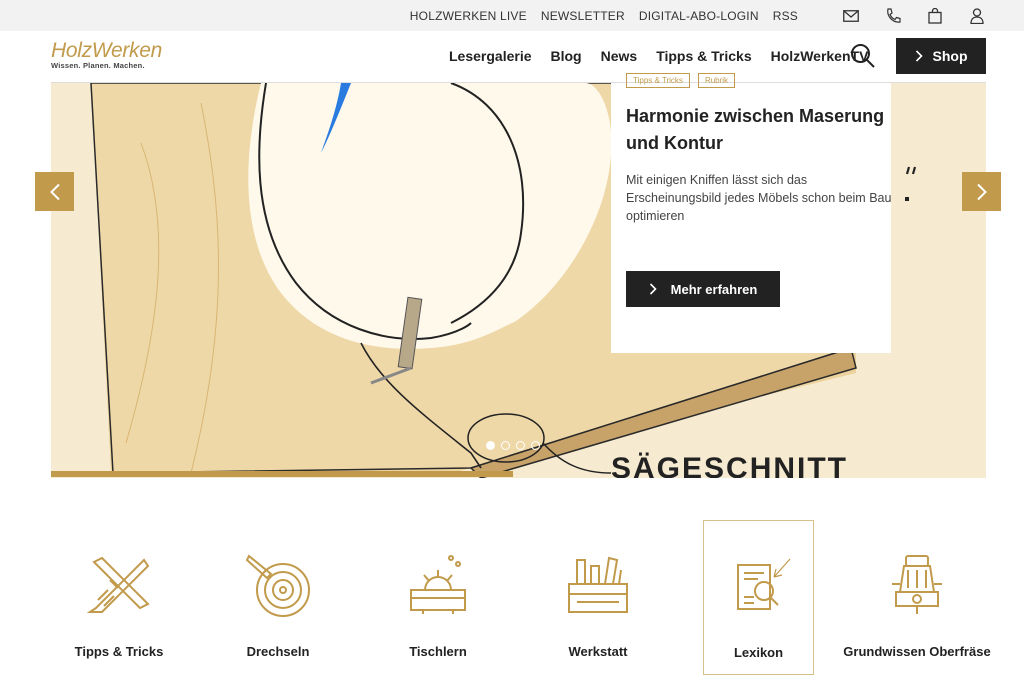 The image size is (1024, 687). What do you see at coordinates (619, 56) in the screenshot?
I see `nav-item-news: News` at bounding box center [619, 56].